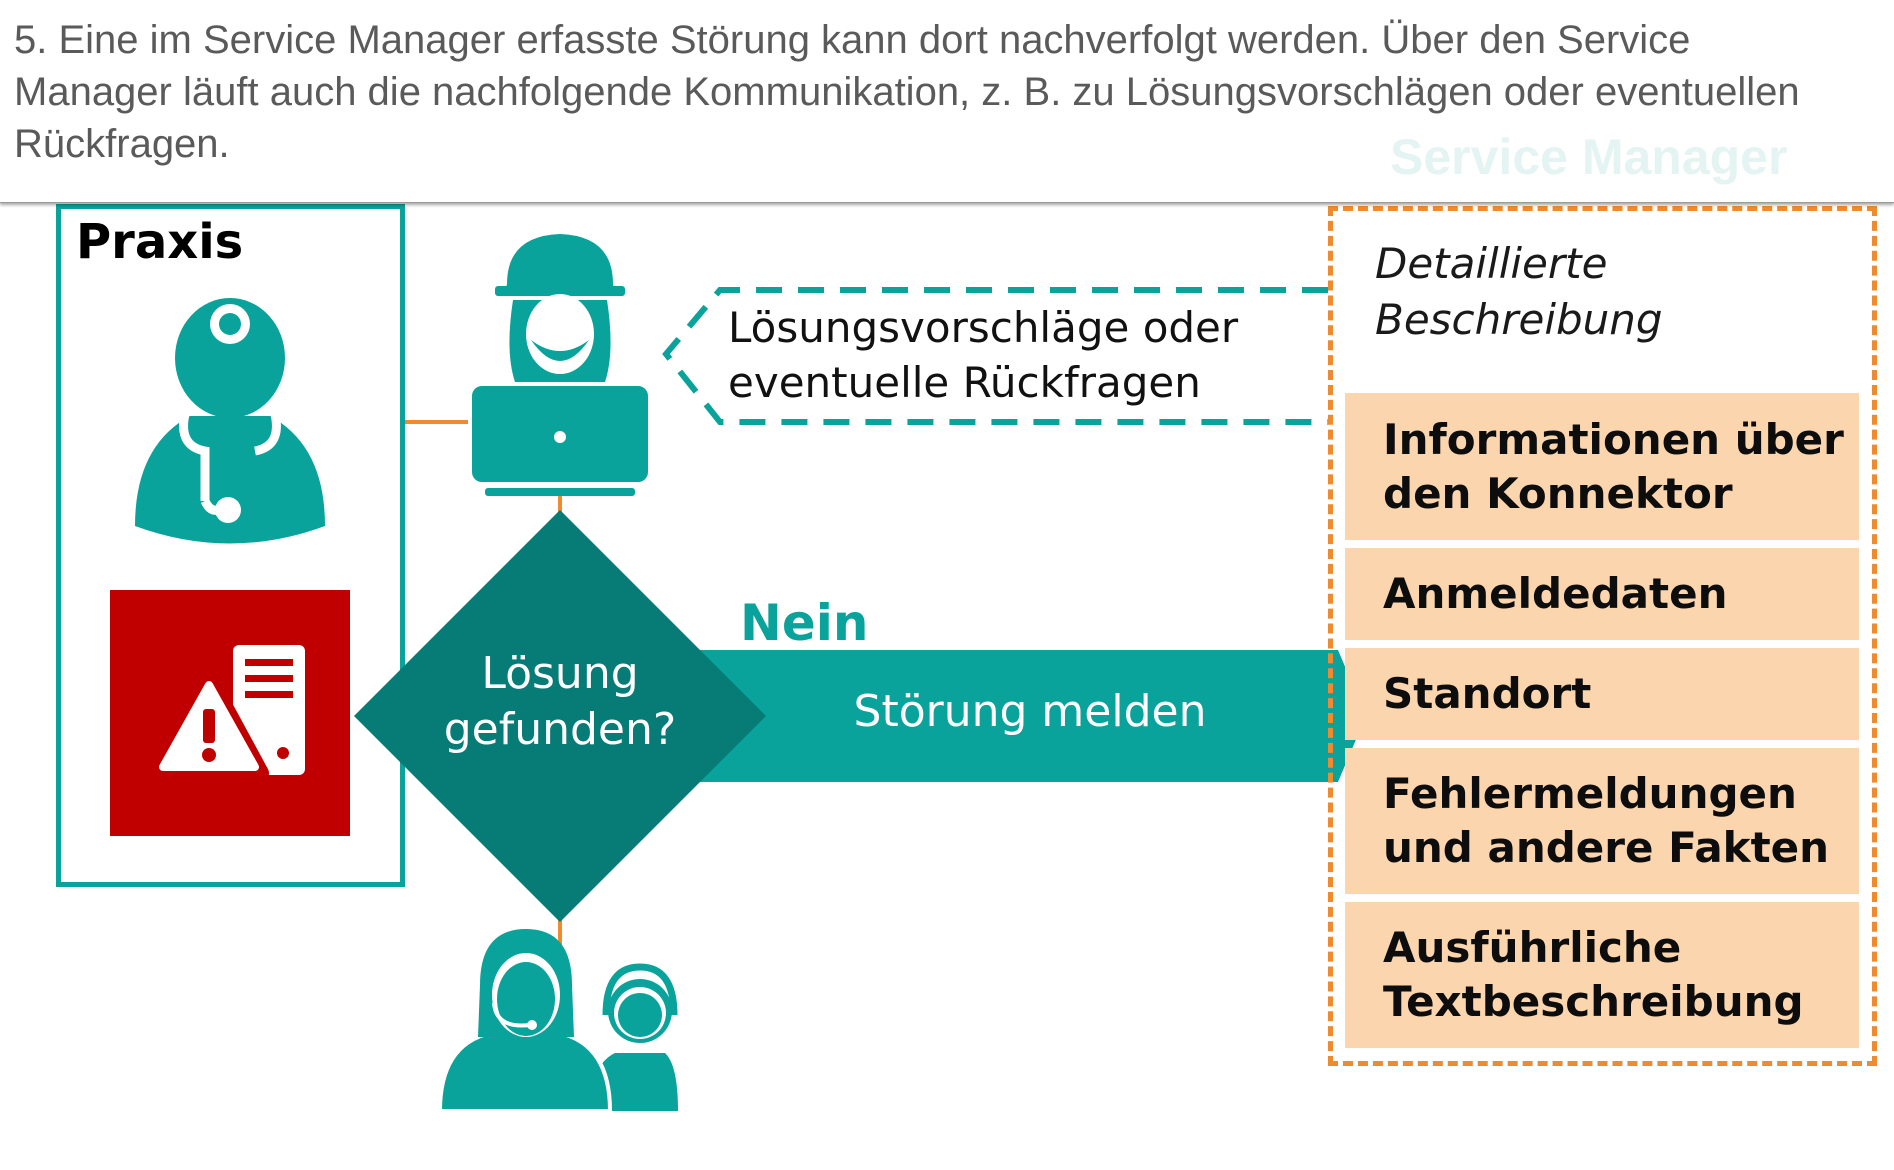 Image resolution: width=1894 pixels, height=1170 pixels. What do you see at coordinates (1519, 319) in the screenshot?
I see `subtitle-line-2: Beschreibung` at bounding box center [1519, 319].